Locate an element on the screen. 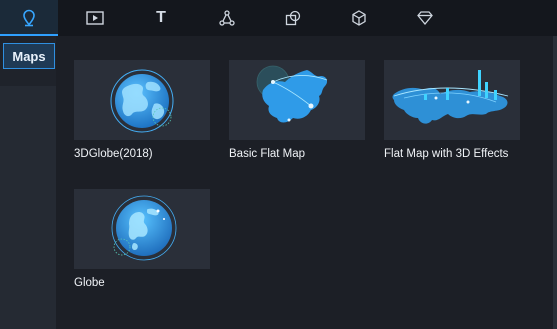 Image resolution: width=557 pixels, height=329 pixels. gallery-item-label: Flat Map with 3D Effects is located at coordinates (446, 154).